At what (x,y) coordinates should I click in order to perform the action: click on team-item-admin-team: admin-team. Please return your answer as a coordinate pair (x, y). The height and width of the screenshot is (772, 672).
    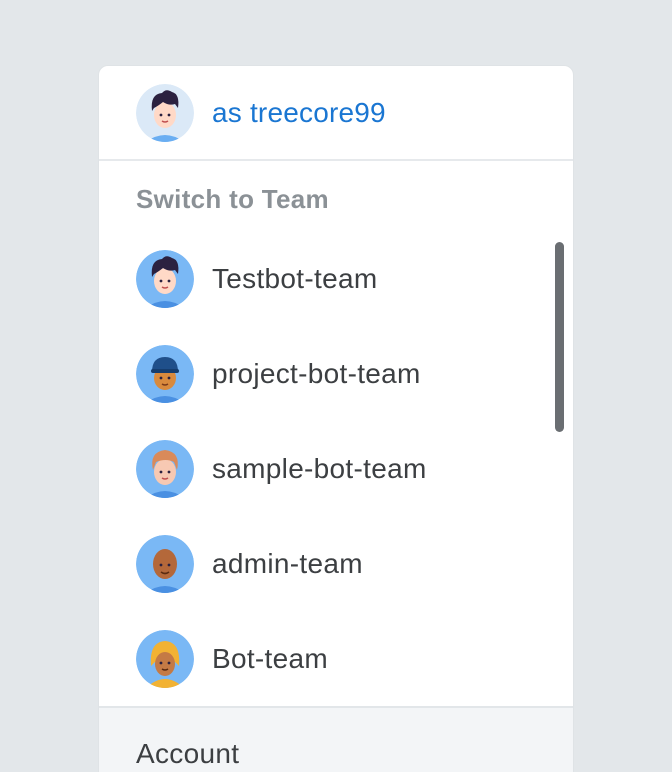
    Looking at the image, I should click on (336, 563).